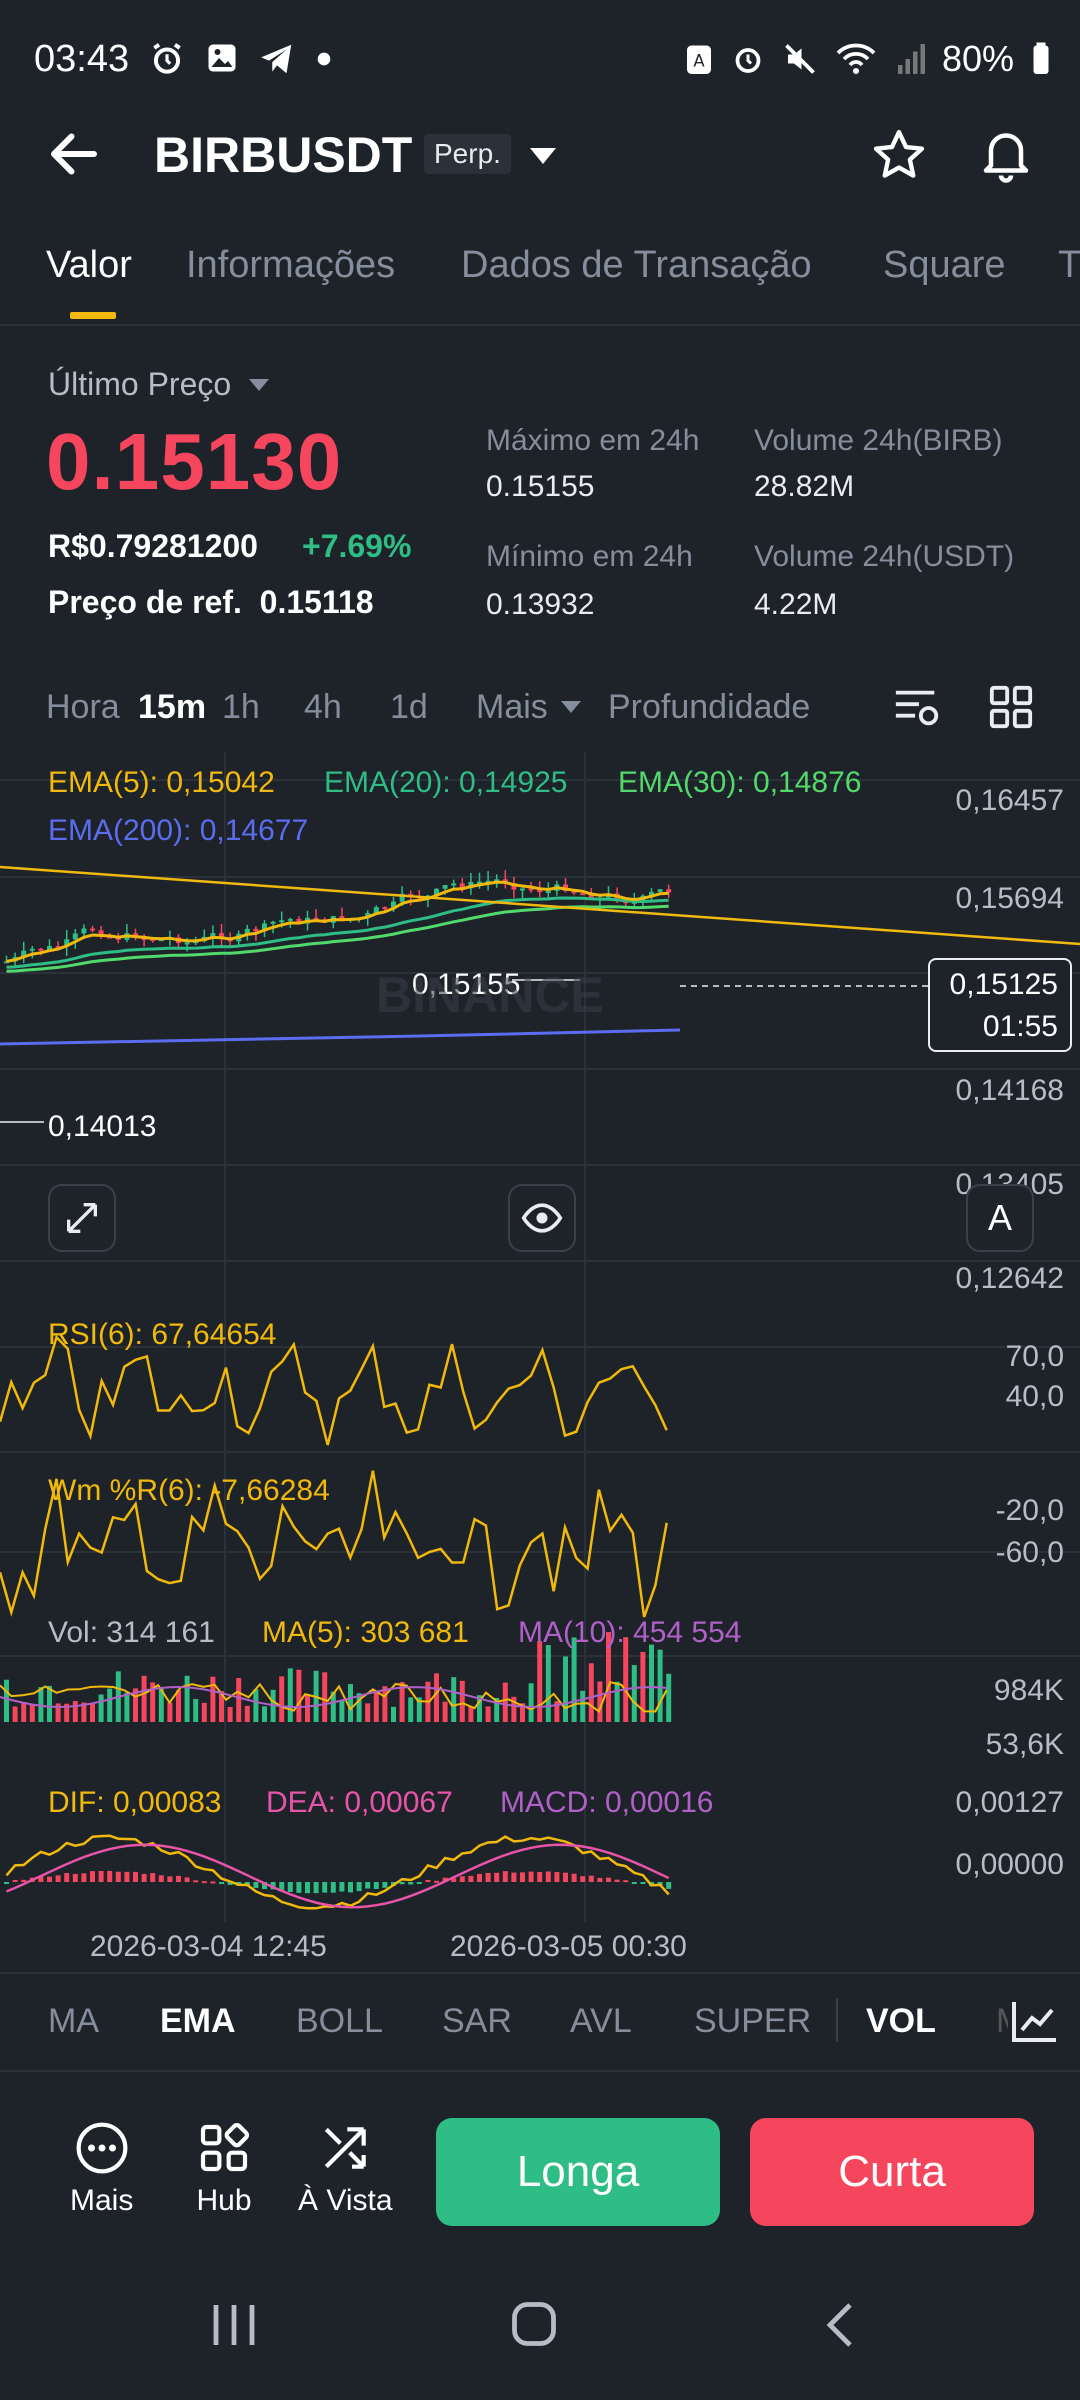  Describe the element at coordinates (82, 59) in the screenshot. I see `status-time: 03:43` at that location.